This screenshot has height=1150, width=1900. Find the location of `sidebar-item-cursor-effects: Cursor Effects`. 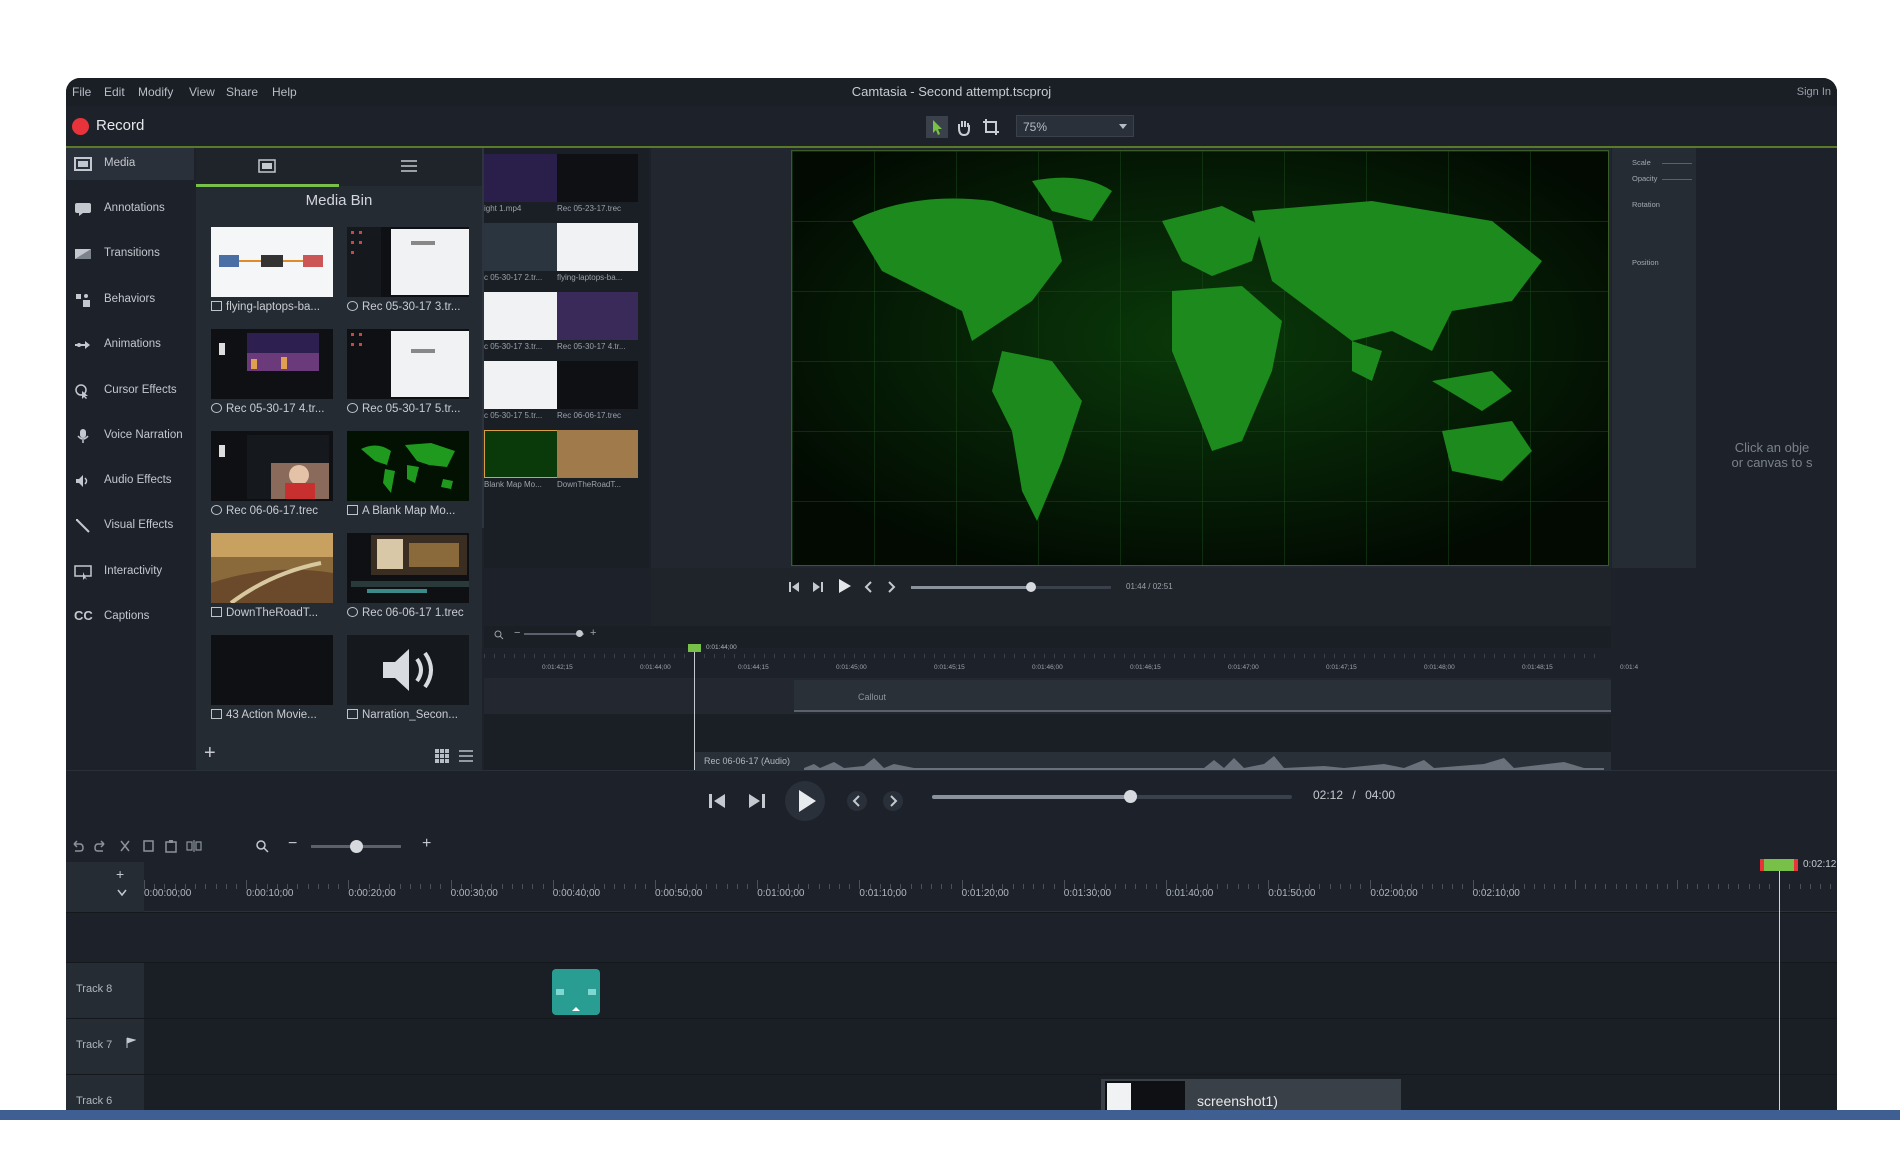

sidebar-item-cursor-effects: Cursor Effects is located at coordinates (130, 391).